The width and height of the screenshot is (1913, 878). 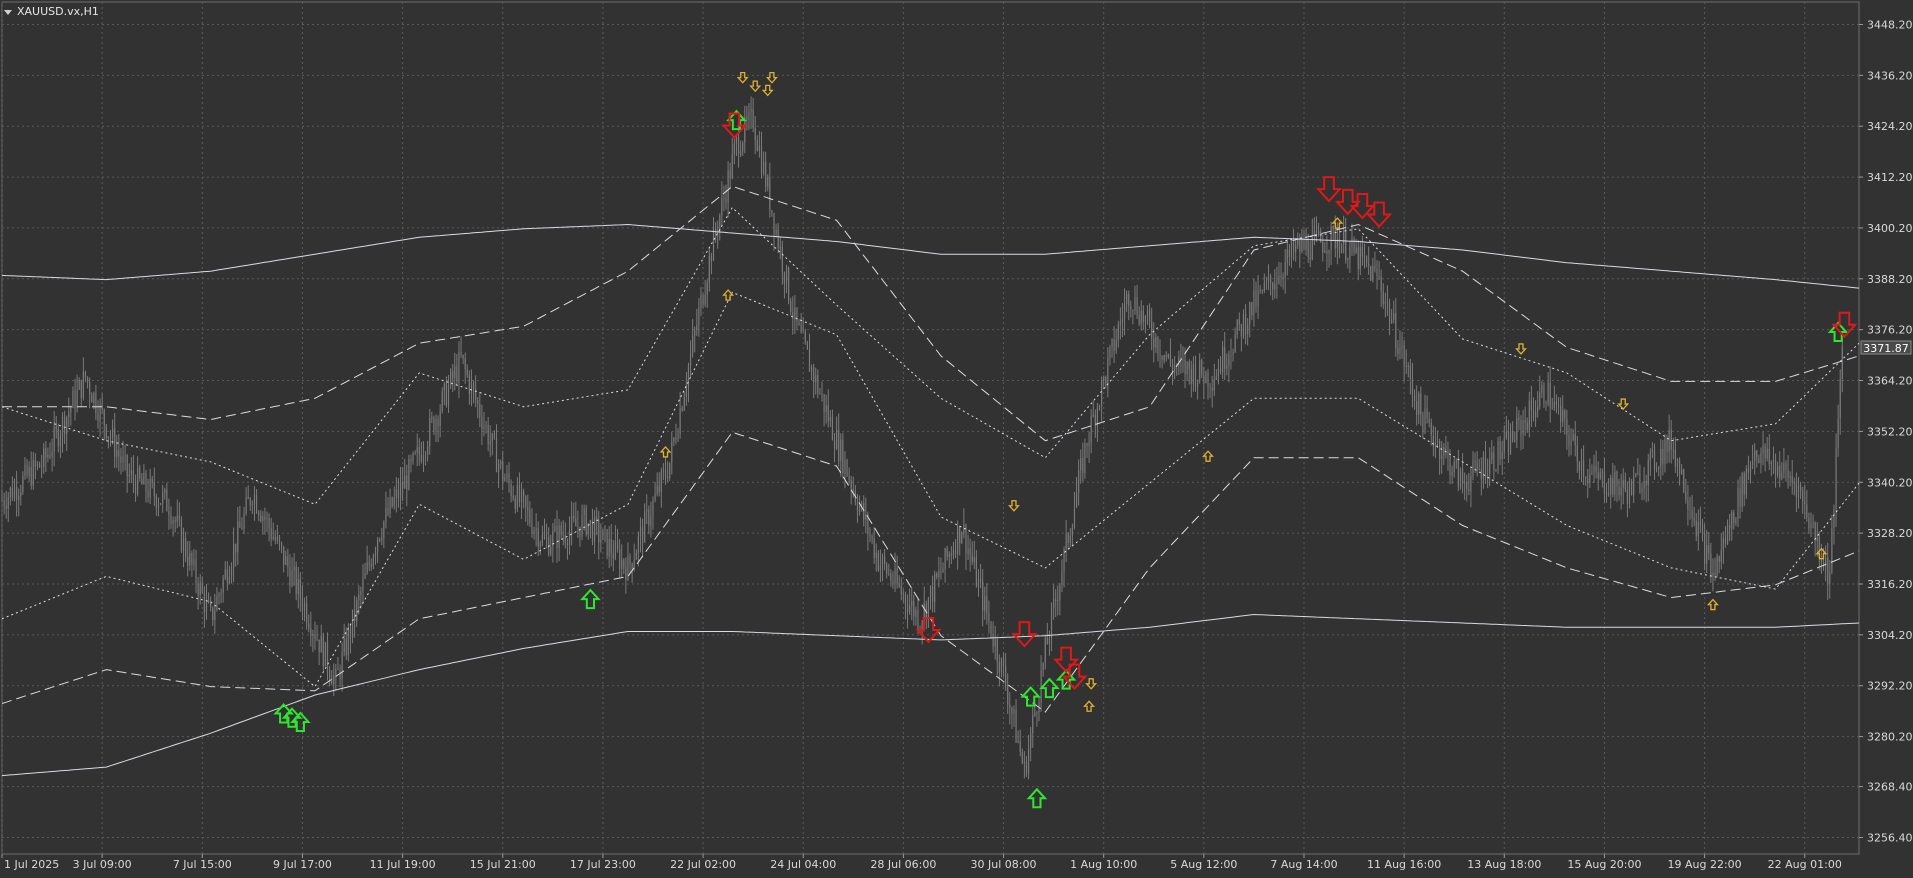 I want to click on x-tick-label: 13 Aug 18:00, so click(x=1504, y=864).